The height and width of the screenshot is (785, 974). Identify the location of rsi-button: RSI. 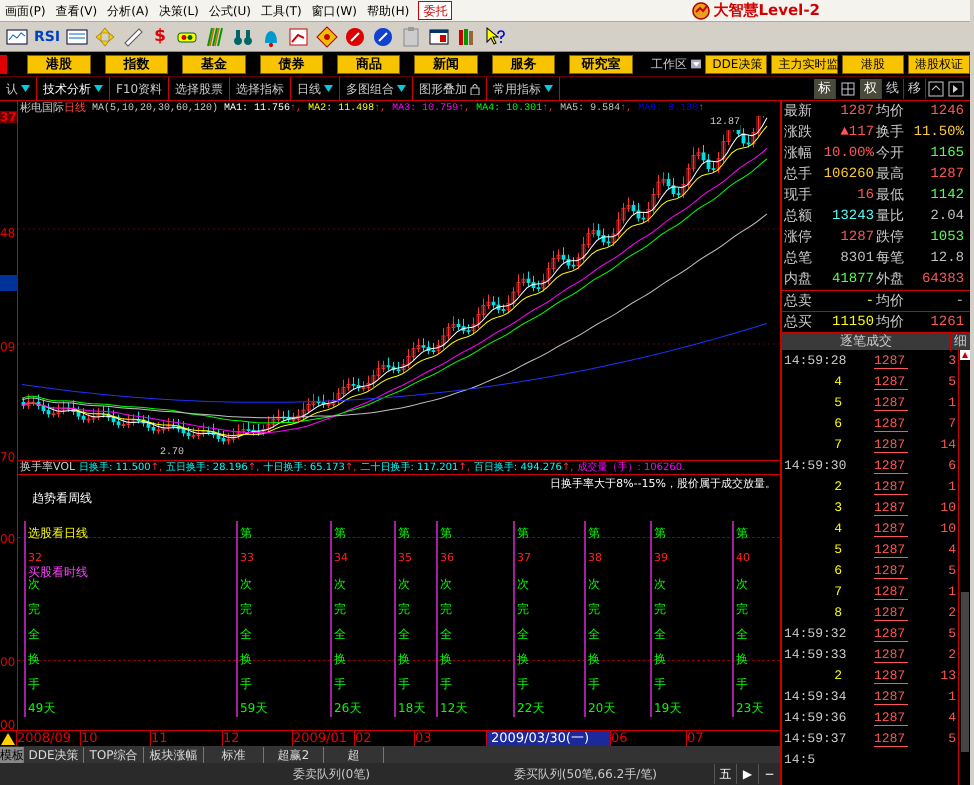
(47, 37).